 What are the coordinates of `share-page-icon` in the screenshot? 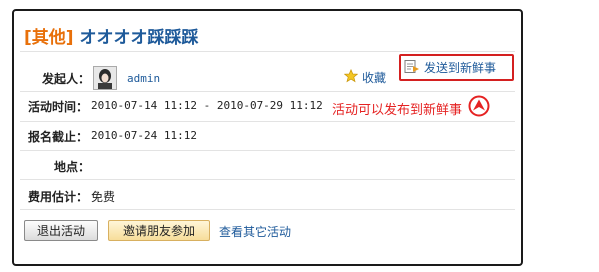 It's located at (412, 68).